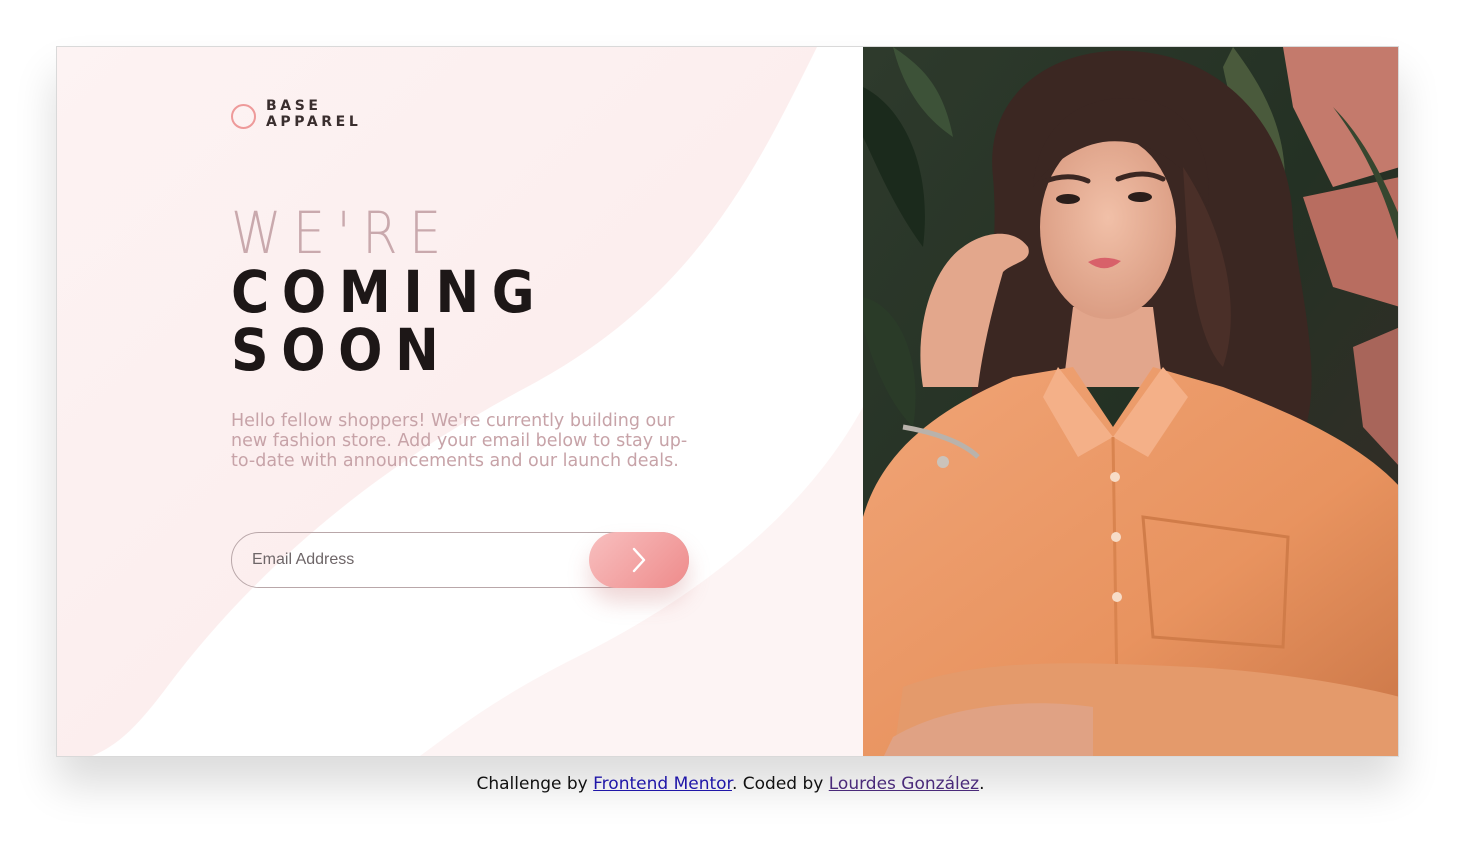  What do you see at coordinates (460, 560) in the screenshot?
I see `subscribe-form` at bounding box center [460, 560].